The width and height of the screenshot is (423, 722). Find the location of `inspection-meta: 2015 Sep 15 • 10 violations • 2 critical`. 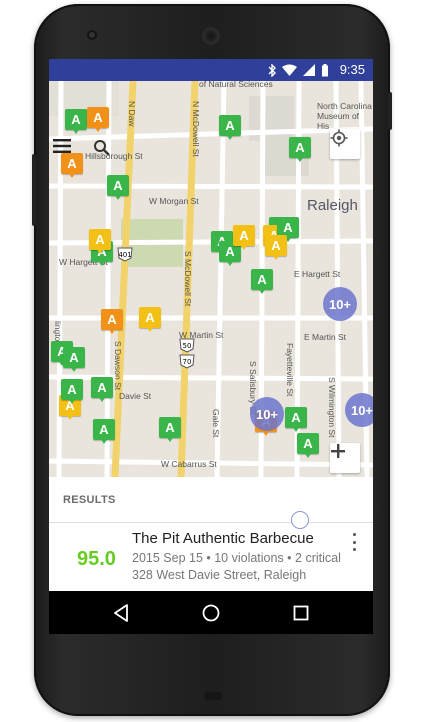

inspection-meta: 2015 Sep 15 • 10 violations • 2 critical is located at coordinates (236, 558).